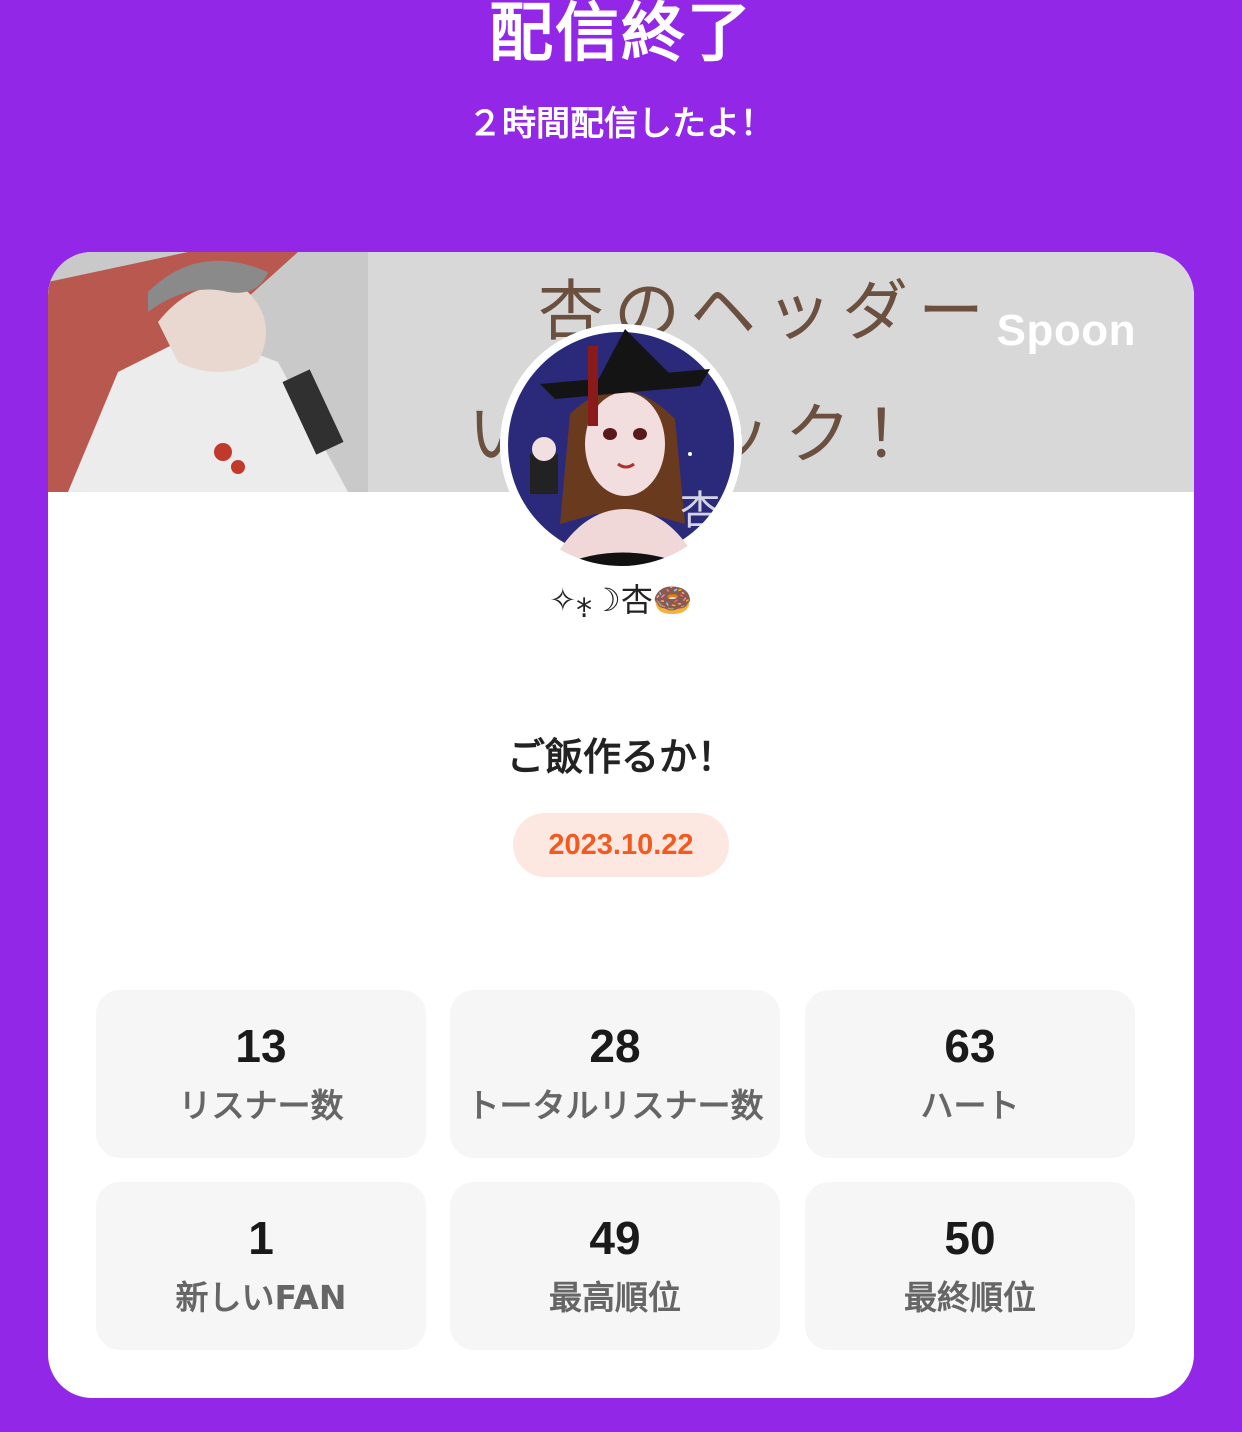 The height and width of the screenshot is (1432, 1242). What do you see at coordinates (621, 124) in the screenshot?
I see `page-subtitle: ２時間配信したよ！` at bounding box center [621, 124].